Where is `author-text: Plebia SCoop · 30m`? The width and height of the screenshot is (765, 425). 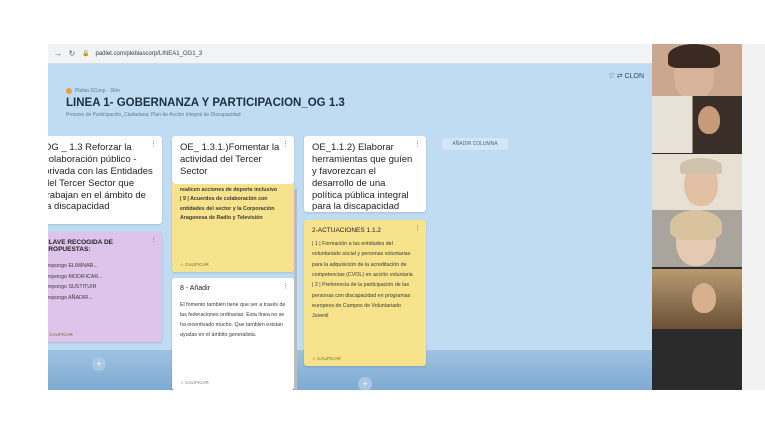
author-text: Plebia SCoop · 30m is located at coordinates (97, 91).